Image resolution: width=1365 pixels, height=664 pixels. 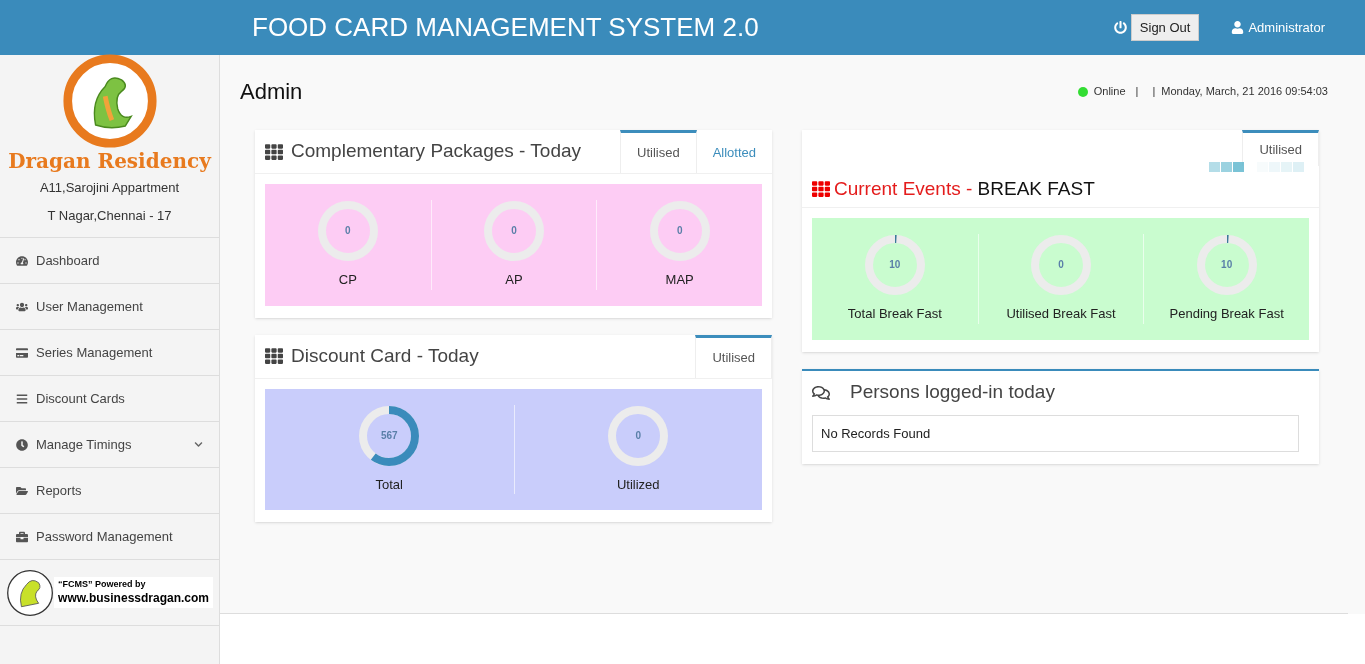 What do you see at coordinates (679, 280) in the screenshot?
I see `gauge-label: MAP` at bounding box center [679, 280].